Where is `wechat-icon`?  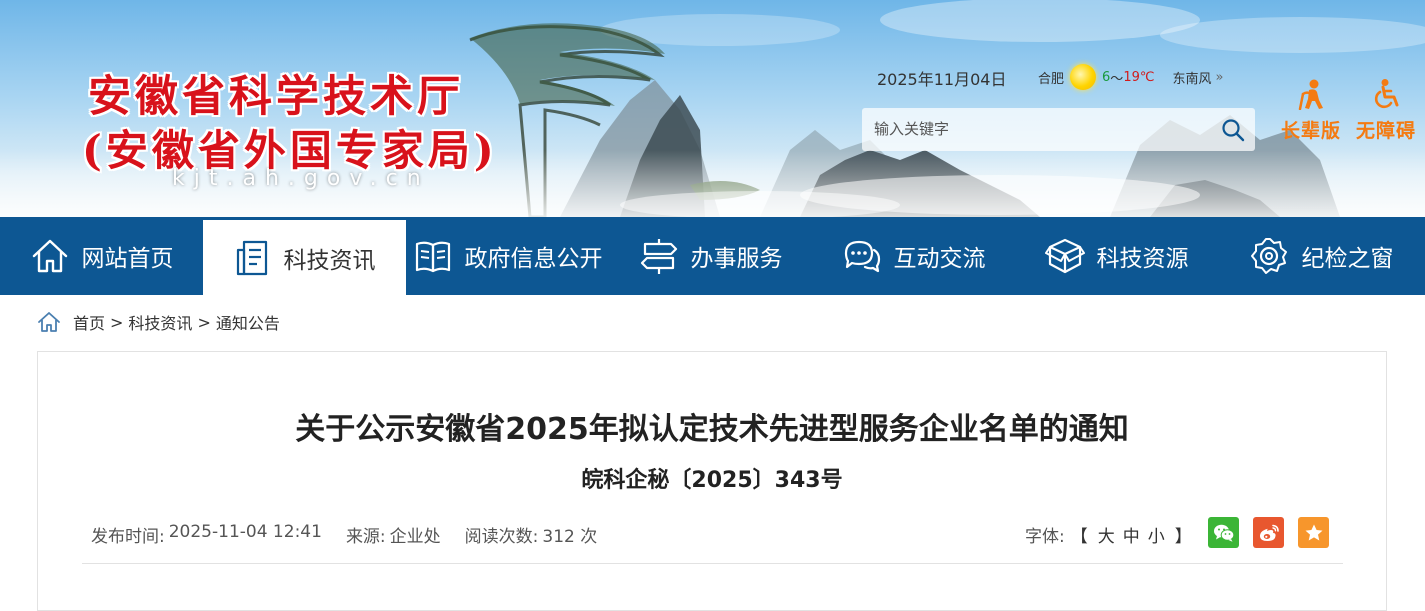
wechat-icon is located at coordinates (1223, 533).